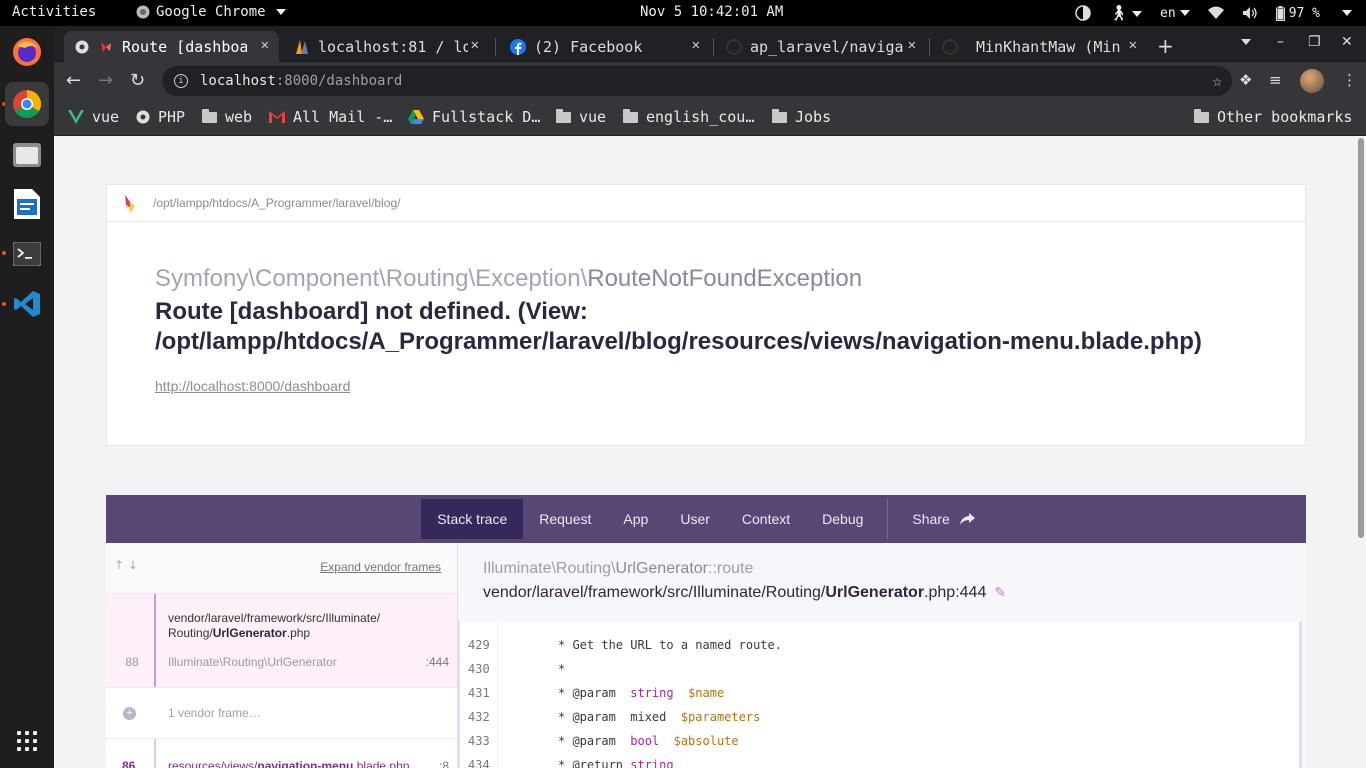 This screenshot has width=1366, height=768. I want to click on edit-pencil-icon: ✎, so click(1000, 592).